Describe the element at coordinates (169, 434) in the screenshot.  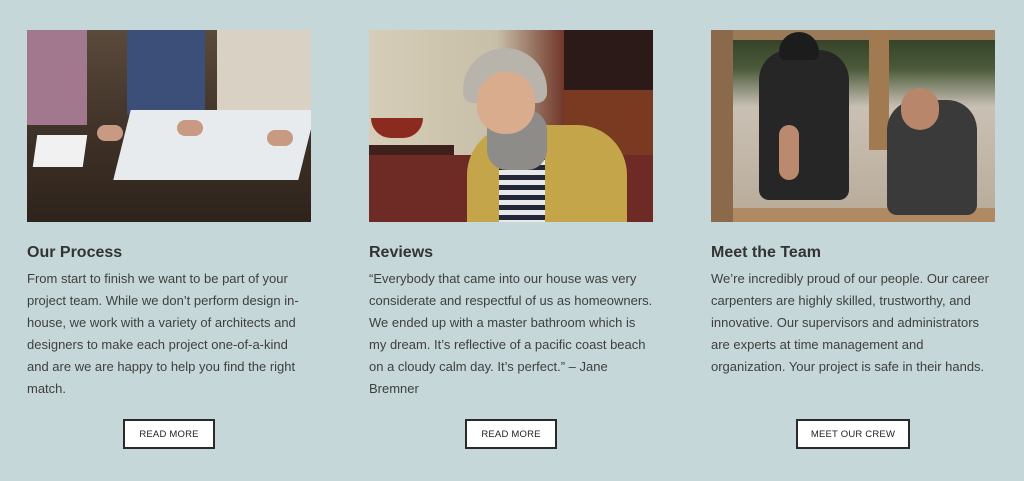
I see `read-more-process-button: READ MORE` at that location.